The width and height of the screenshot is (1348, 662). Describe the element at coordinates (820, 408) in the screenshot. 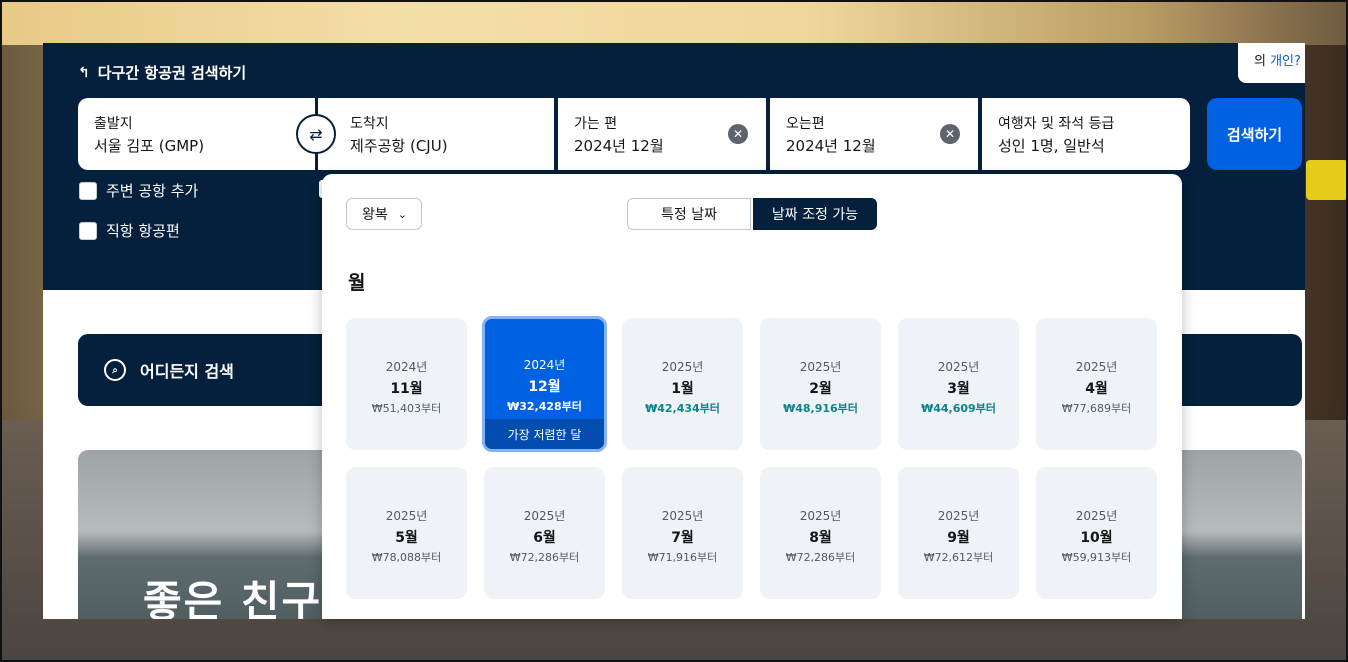

I see `month-price: ₩48,916부터` at that location.